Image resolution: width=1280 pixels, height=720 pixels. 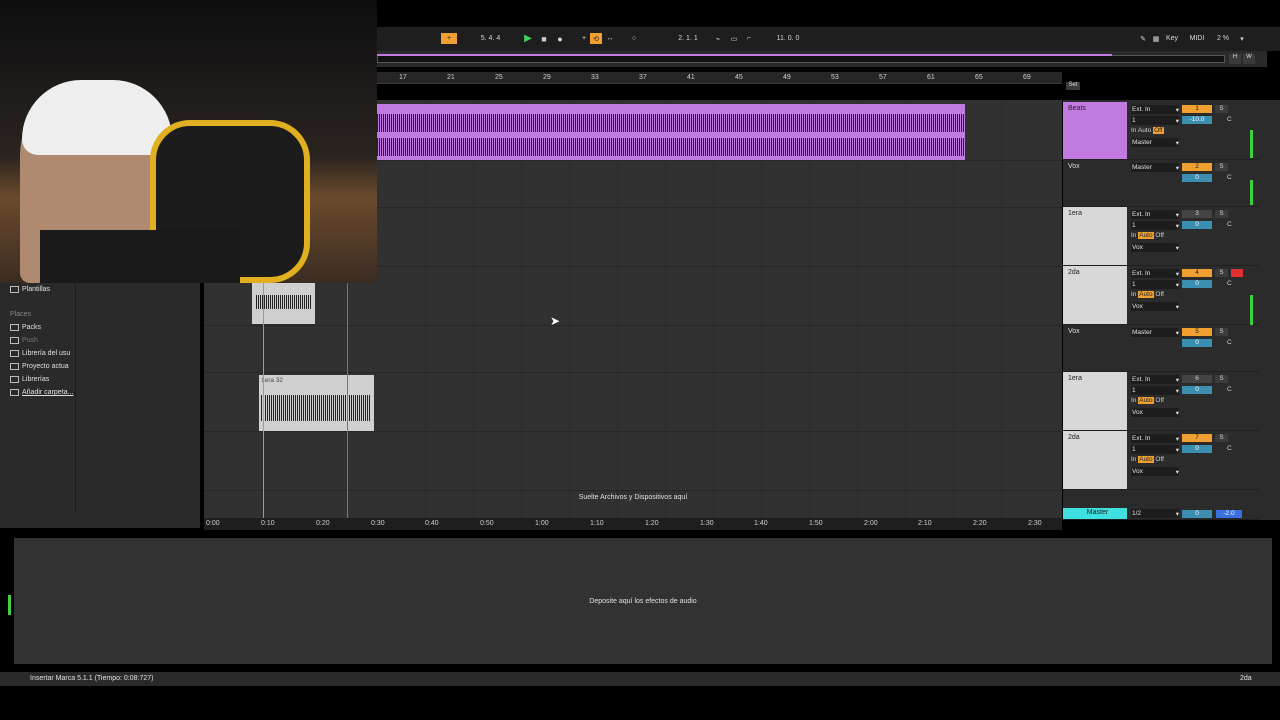 What do you see at coordinates (1155, 513) in the screenshot?
I see `master-output-select: 1/2 ▾` at bounding box center [1155, 513].